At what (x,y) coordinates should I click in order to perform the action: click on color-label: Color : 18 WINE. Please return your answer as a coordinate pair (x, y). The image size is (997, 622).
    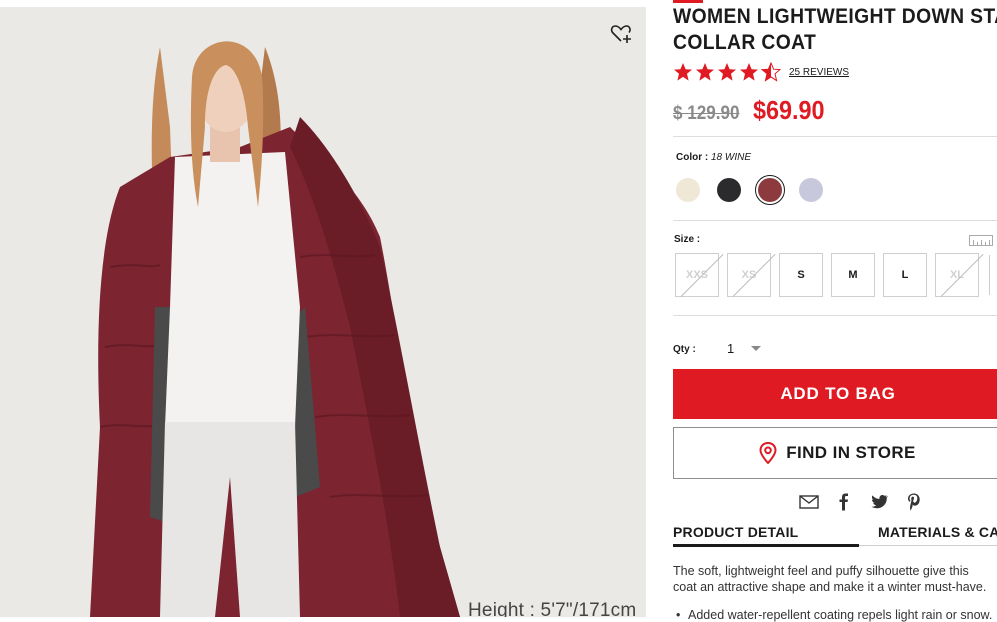
    Looking at the image, I should click on (713, 157).